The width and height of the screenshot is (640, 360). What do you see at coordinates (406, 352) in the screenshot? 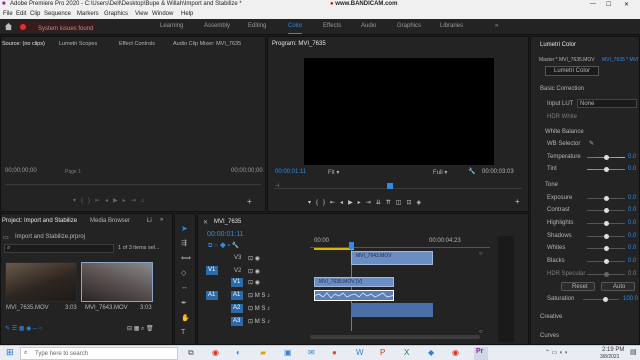
I see `excel-icon: X` at bounding box center [406, 352].